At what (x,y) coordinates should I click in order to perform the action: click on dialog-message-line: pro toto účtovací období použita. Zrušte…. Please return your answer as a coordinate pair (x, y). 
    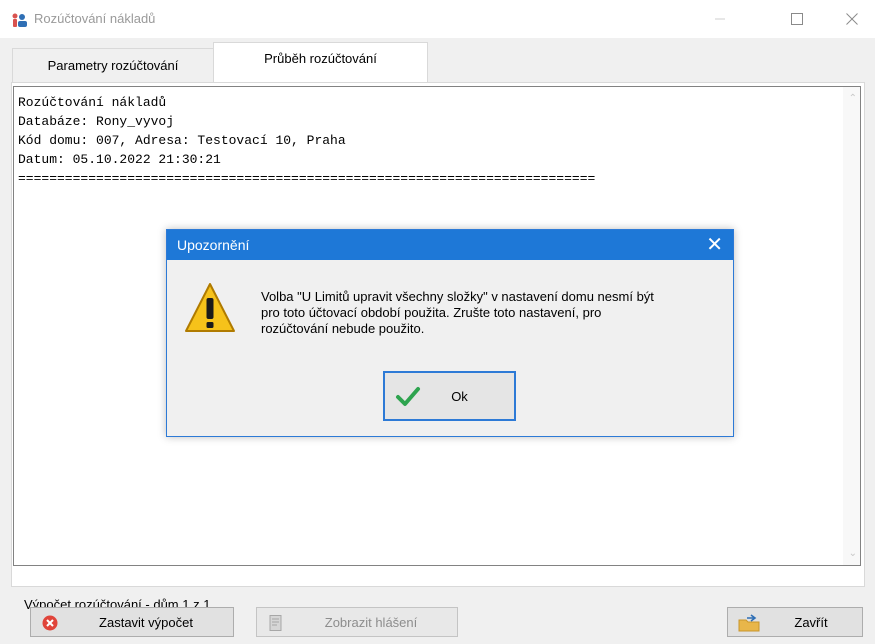
    Looking at the image, I should click on (431, 312).